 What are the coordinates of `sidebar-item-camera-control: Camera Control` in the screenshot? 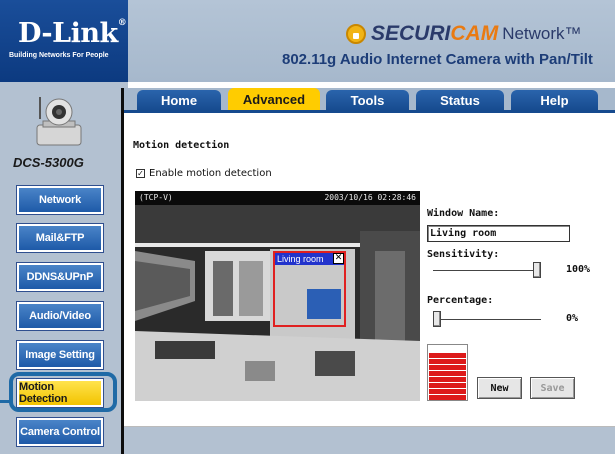 It's located at (60, 432).